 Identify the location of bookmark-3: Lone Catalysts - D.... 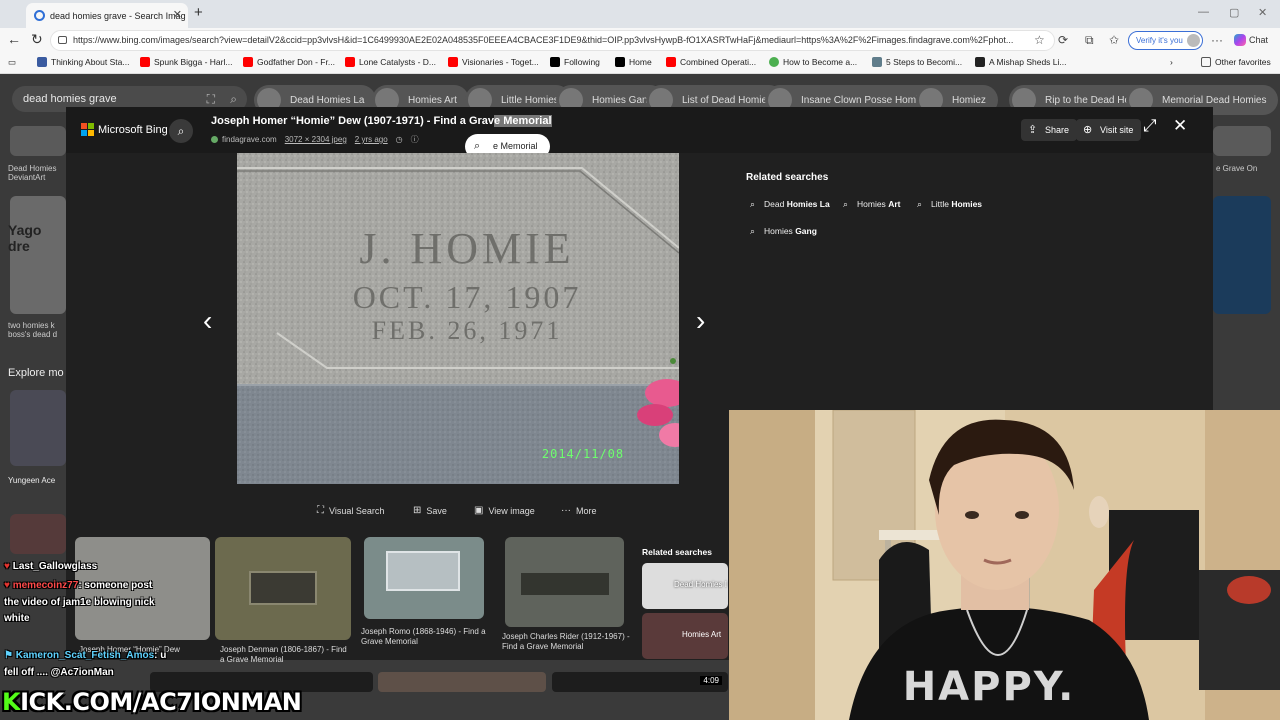
(390, 62).